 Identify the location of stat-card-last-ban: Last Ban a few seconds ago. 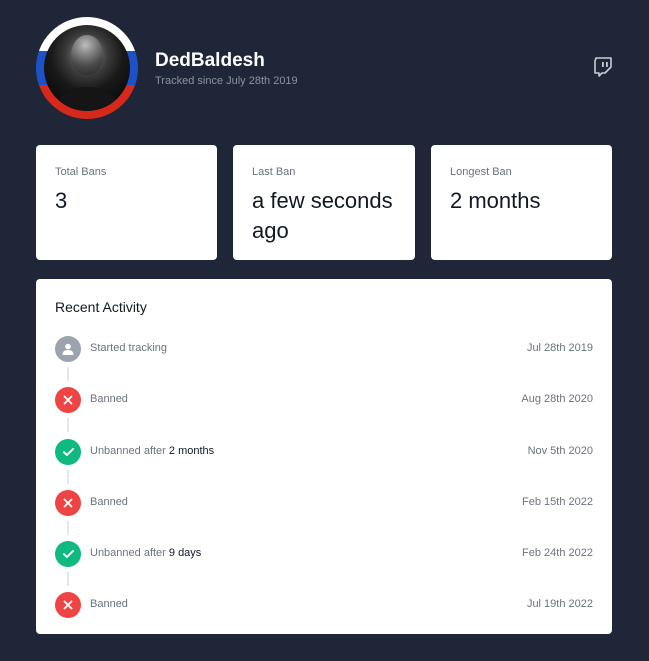
(324, 202).